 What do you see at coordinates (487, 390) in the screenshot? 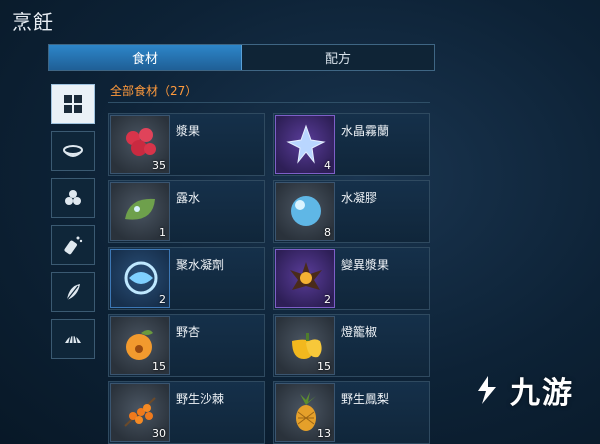
I see `jiuyou-logo-icon` at bounding box center [487, 390].